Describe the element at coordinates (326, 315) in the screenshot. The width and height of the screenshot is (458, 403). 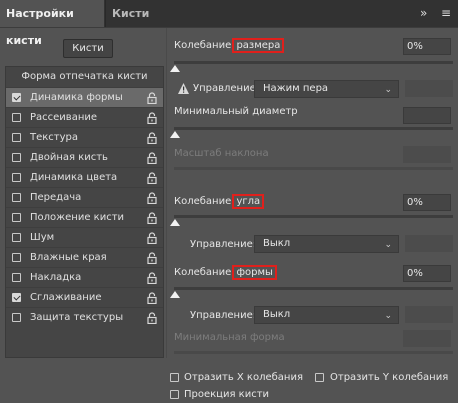
I see `roundness-control-select: Выкл ⌄` at that location.